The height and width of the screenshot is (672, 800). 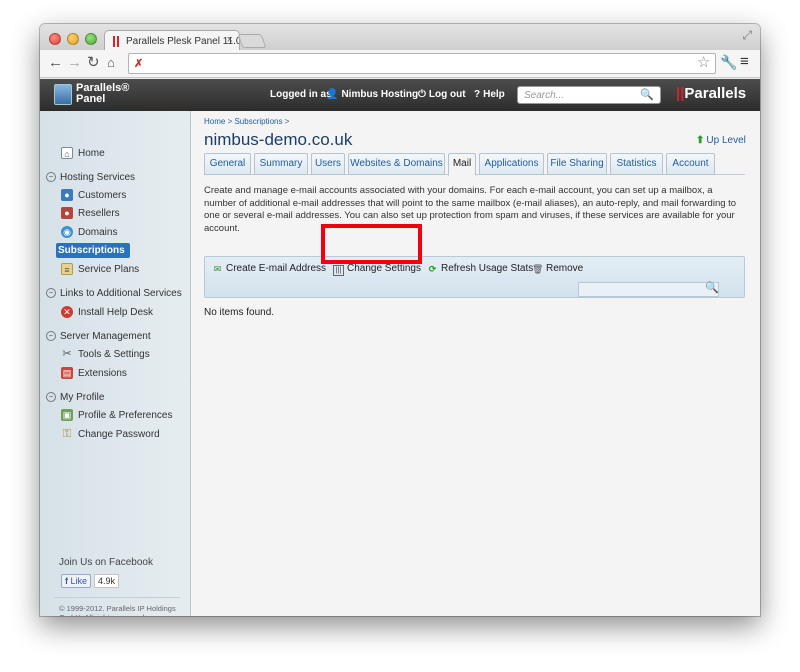 What do you see at coordinates (636, 164) in the screenshot?
I see `tab-statistics: Statistics` at bounding box center [636, 164].